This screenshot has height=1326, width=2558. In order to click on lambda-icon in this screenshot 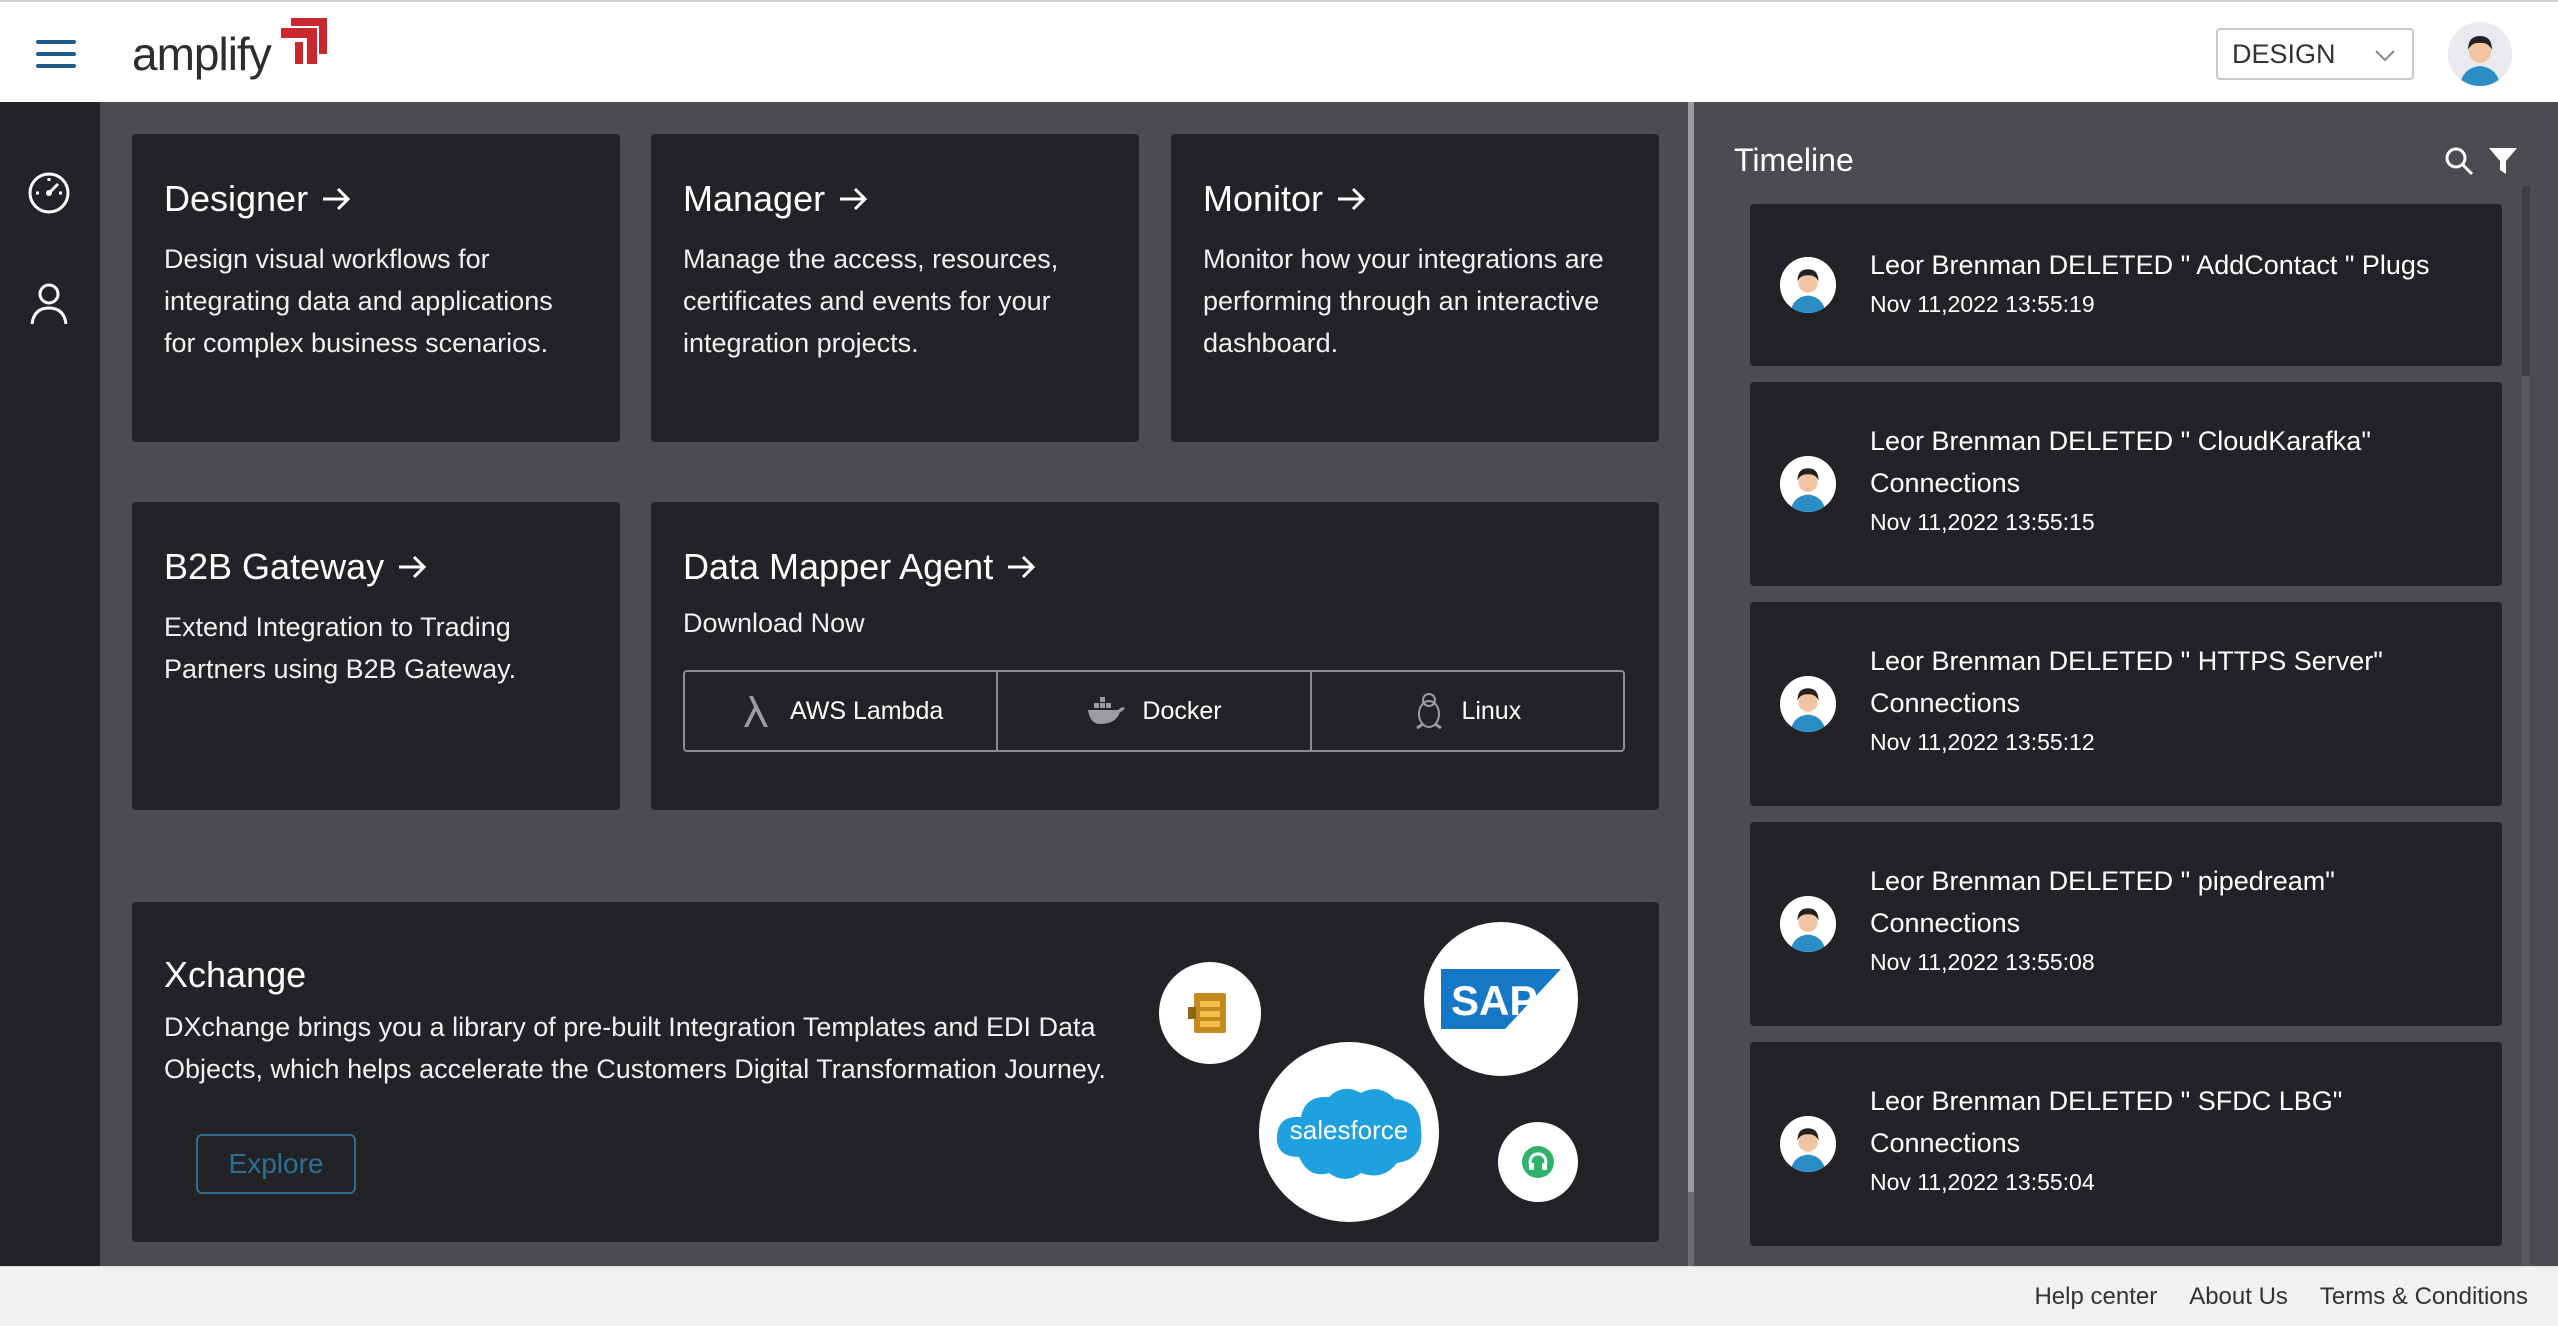, I will do `click(756, 711)`.